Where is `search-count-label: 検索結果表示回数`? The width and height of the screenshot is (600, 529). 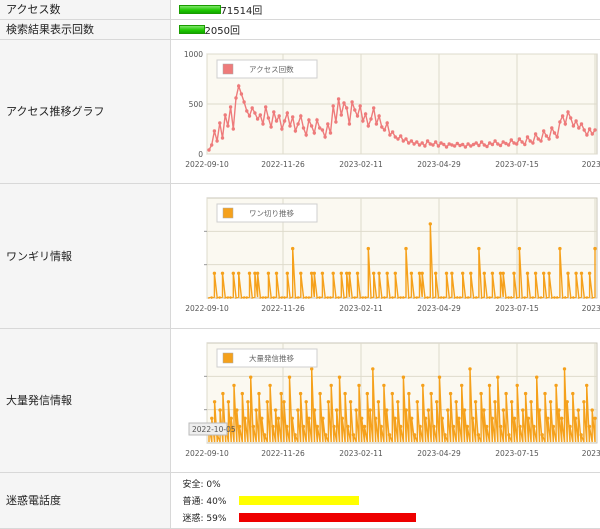
search-count-label: 検索結果表示回数 is located at coordinates (85, 29).